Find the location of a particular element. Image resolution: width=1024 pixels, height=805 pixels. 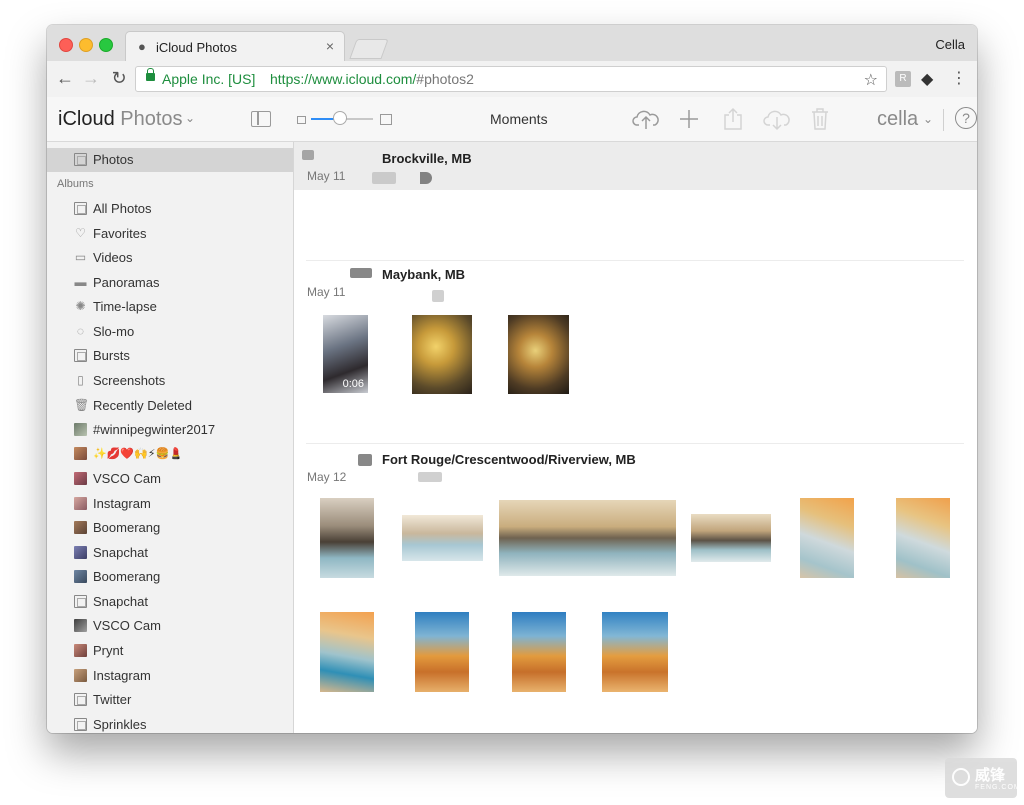

blurred-thumb is located at coordinates (361, 273).